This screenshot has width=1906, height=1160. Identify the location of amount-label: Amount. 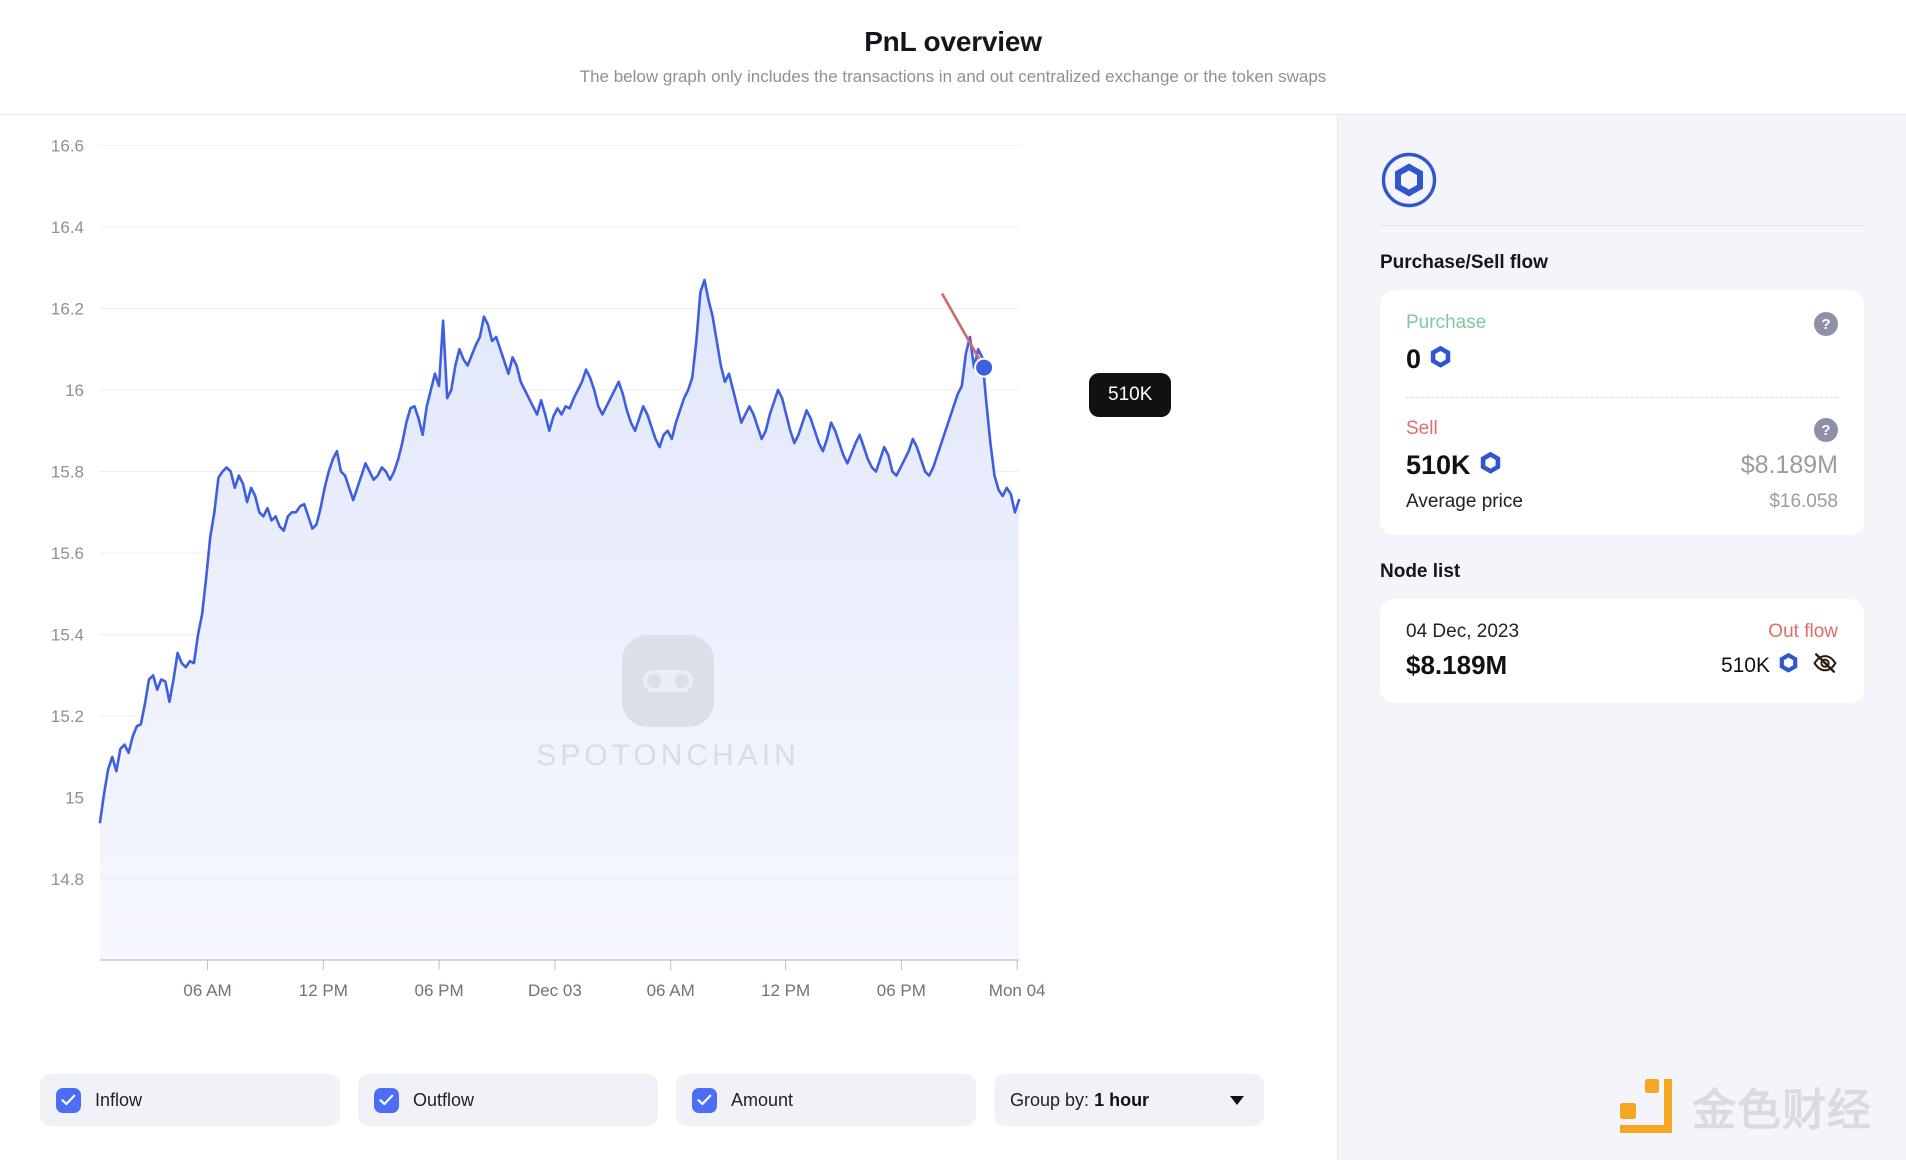
(762, 1099).